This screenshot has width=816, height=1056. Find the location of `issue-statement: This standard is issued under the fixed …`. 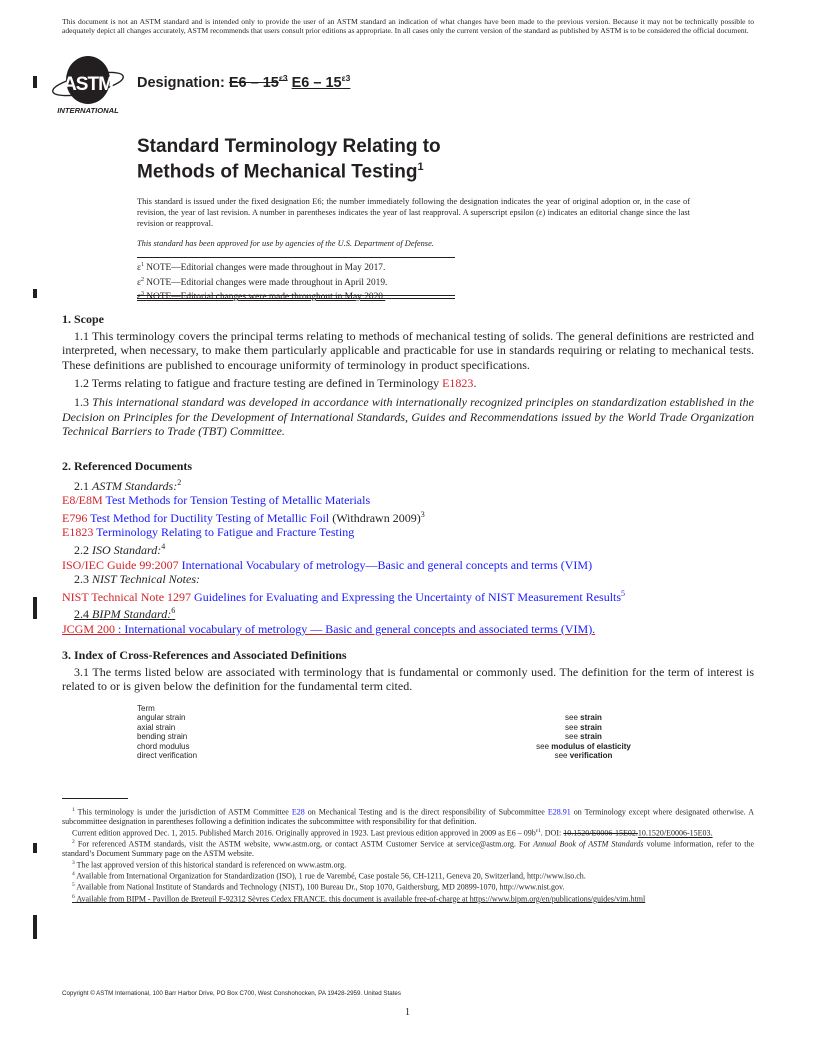

issue-statement: This standard is issued under the fixed … is located at coordinates (413, 212).